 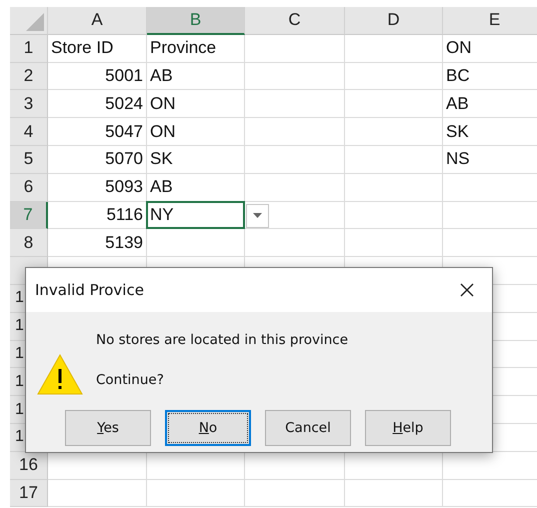 What do you see at coordinates (97, 76) in the screenshot?
I see `table-cell: 5001` at bounding box center [97, 76].